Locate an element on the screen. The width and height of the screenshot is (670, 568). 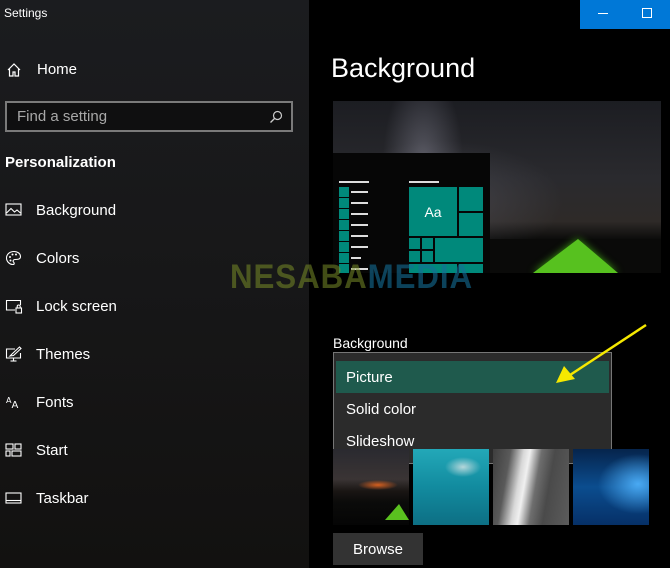
svg-text: A is located at coordinates (15, 405).